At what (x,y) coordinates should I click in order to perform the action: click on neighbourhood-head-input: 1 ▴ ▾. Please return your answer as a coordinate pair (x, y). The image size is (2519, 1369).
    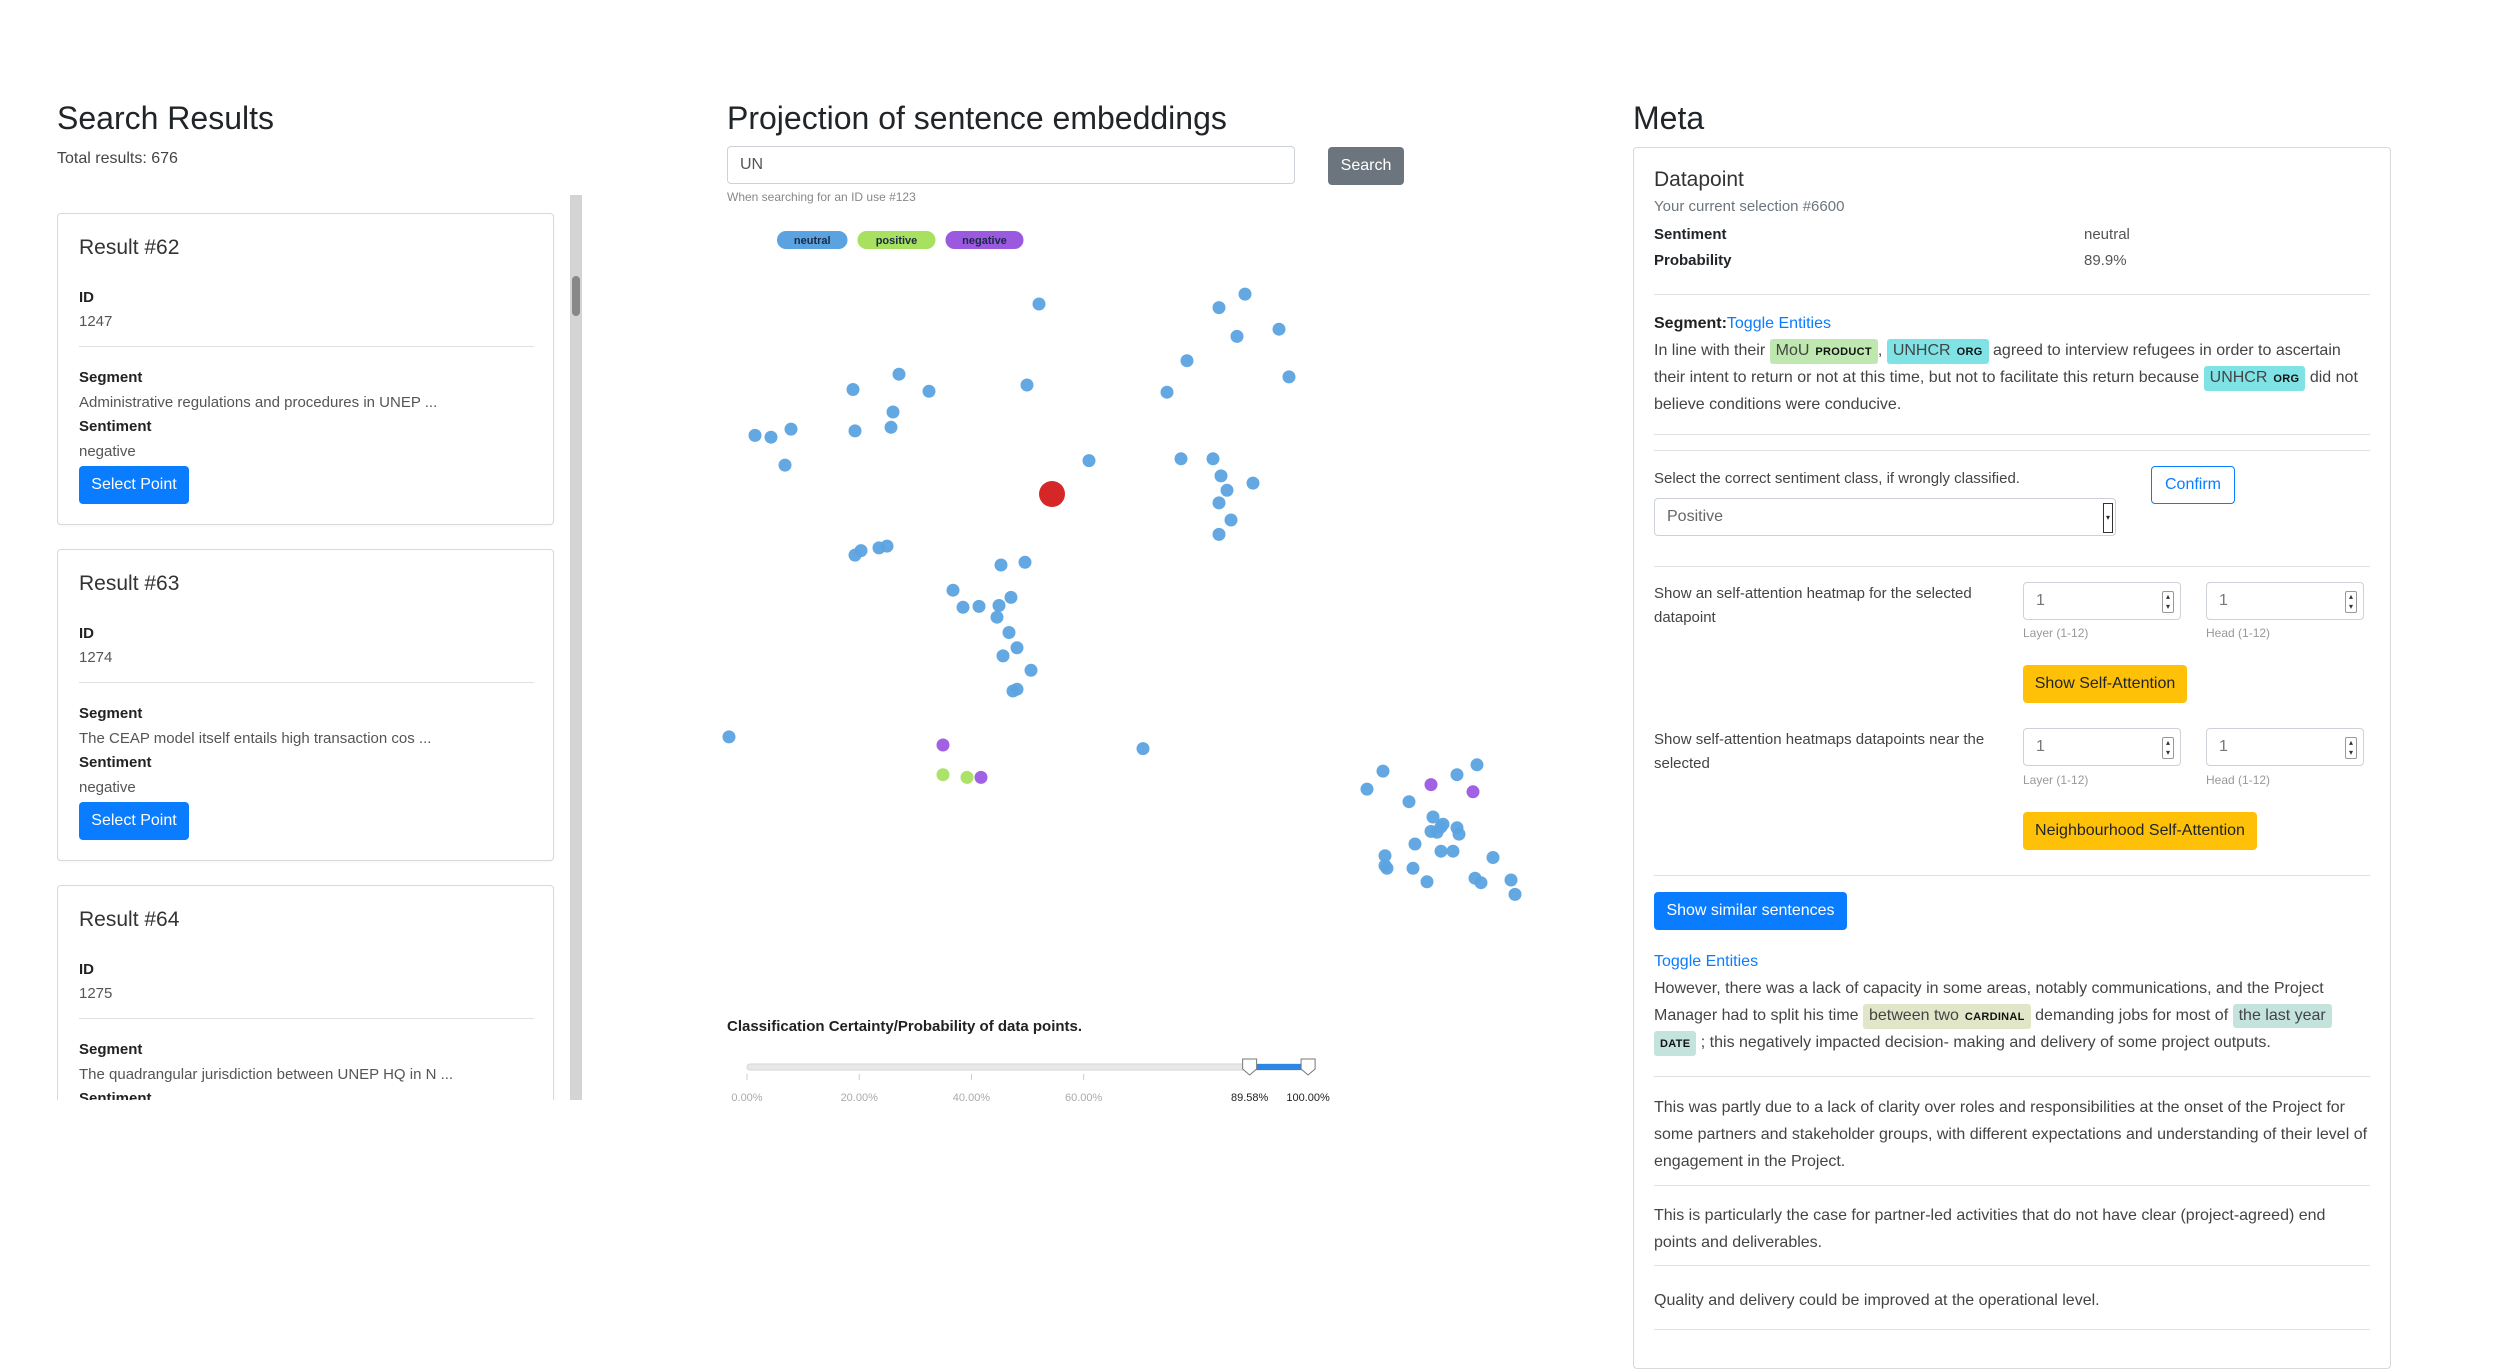
    Looking at the image, I should click on (2285, 747).